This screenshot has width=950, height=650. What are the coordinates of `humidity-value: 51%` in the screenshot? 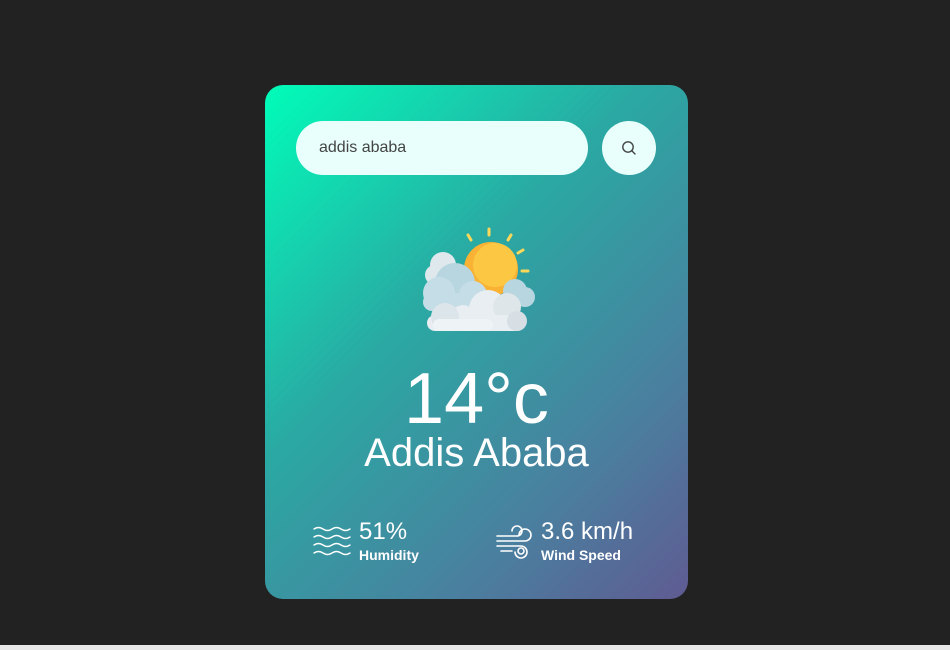 It's located at (383, 531).